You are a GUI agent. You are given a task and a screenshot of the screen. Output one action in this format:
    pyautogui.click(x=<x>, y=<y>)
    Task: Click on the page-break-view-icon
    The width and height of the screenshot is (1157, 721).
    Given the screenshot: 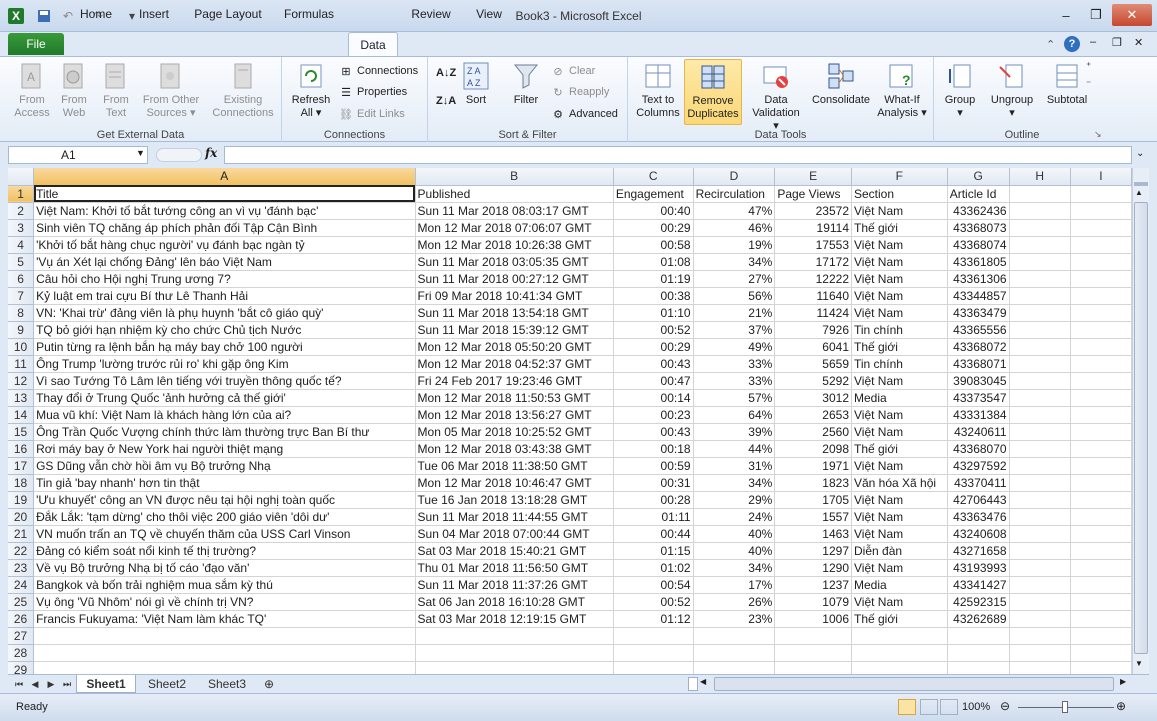 What is the action you would take?
    pyautogui.click(x=949, y=707)
    